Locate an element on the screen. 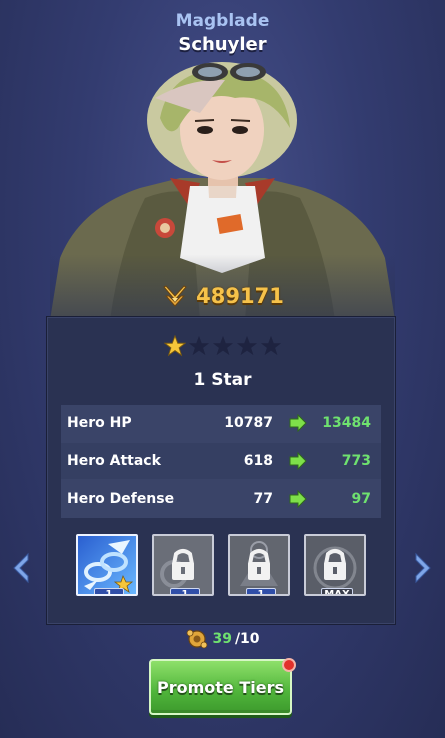 This screenshot has height=738, width=445. notification-dot is located at coordinates (289, 665).